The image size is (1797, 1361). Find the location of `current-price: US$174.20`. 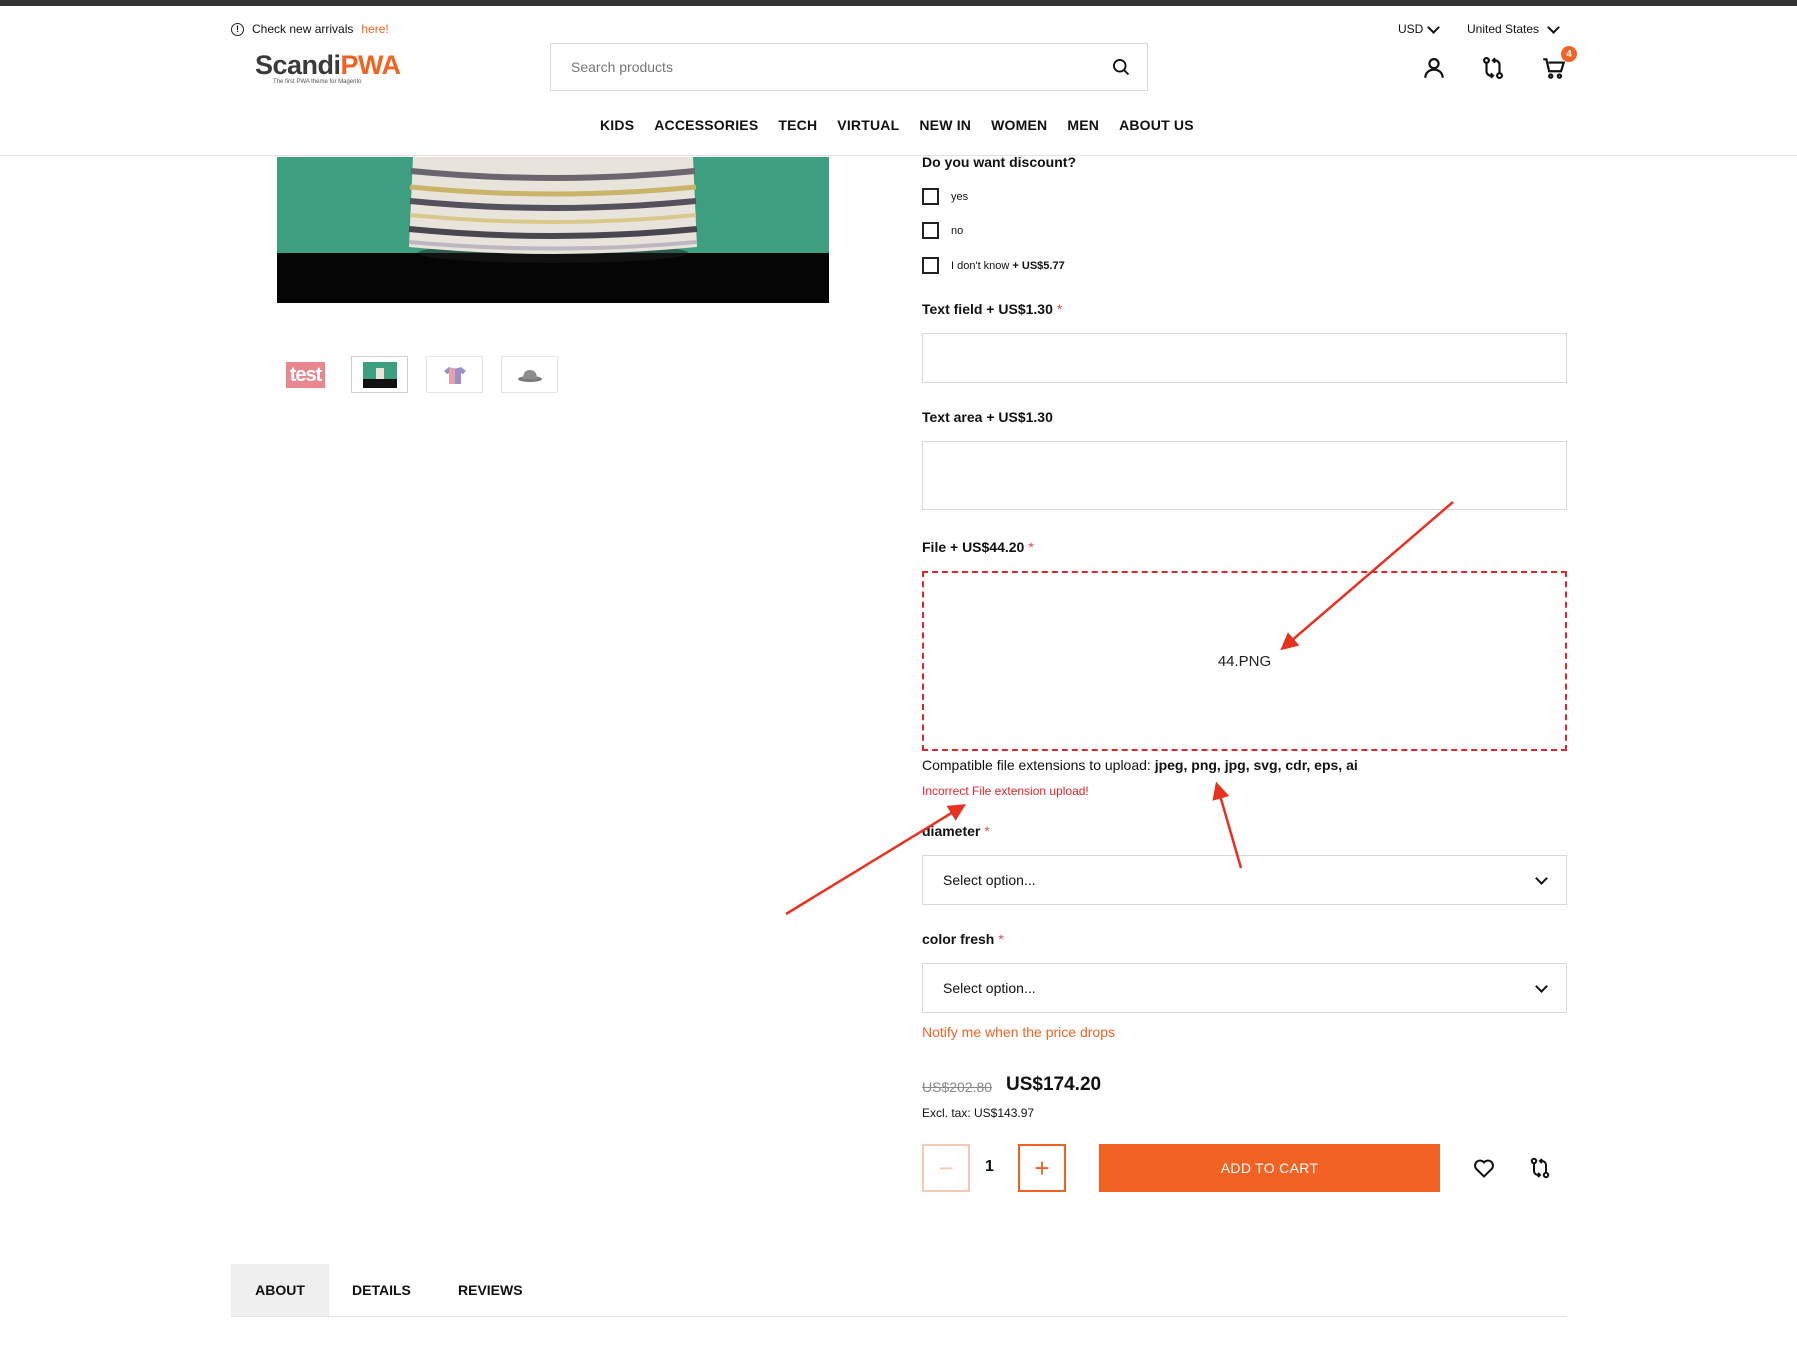

current-price: US$174.20 is located at coordinates (1054, 1084).